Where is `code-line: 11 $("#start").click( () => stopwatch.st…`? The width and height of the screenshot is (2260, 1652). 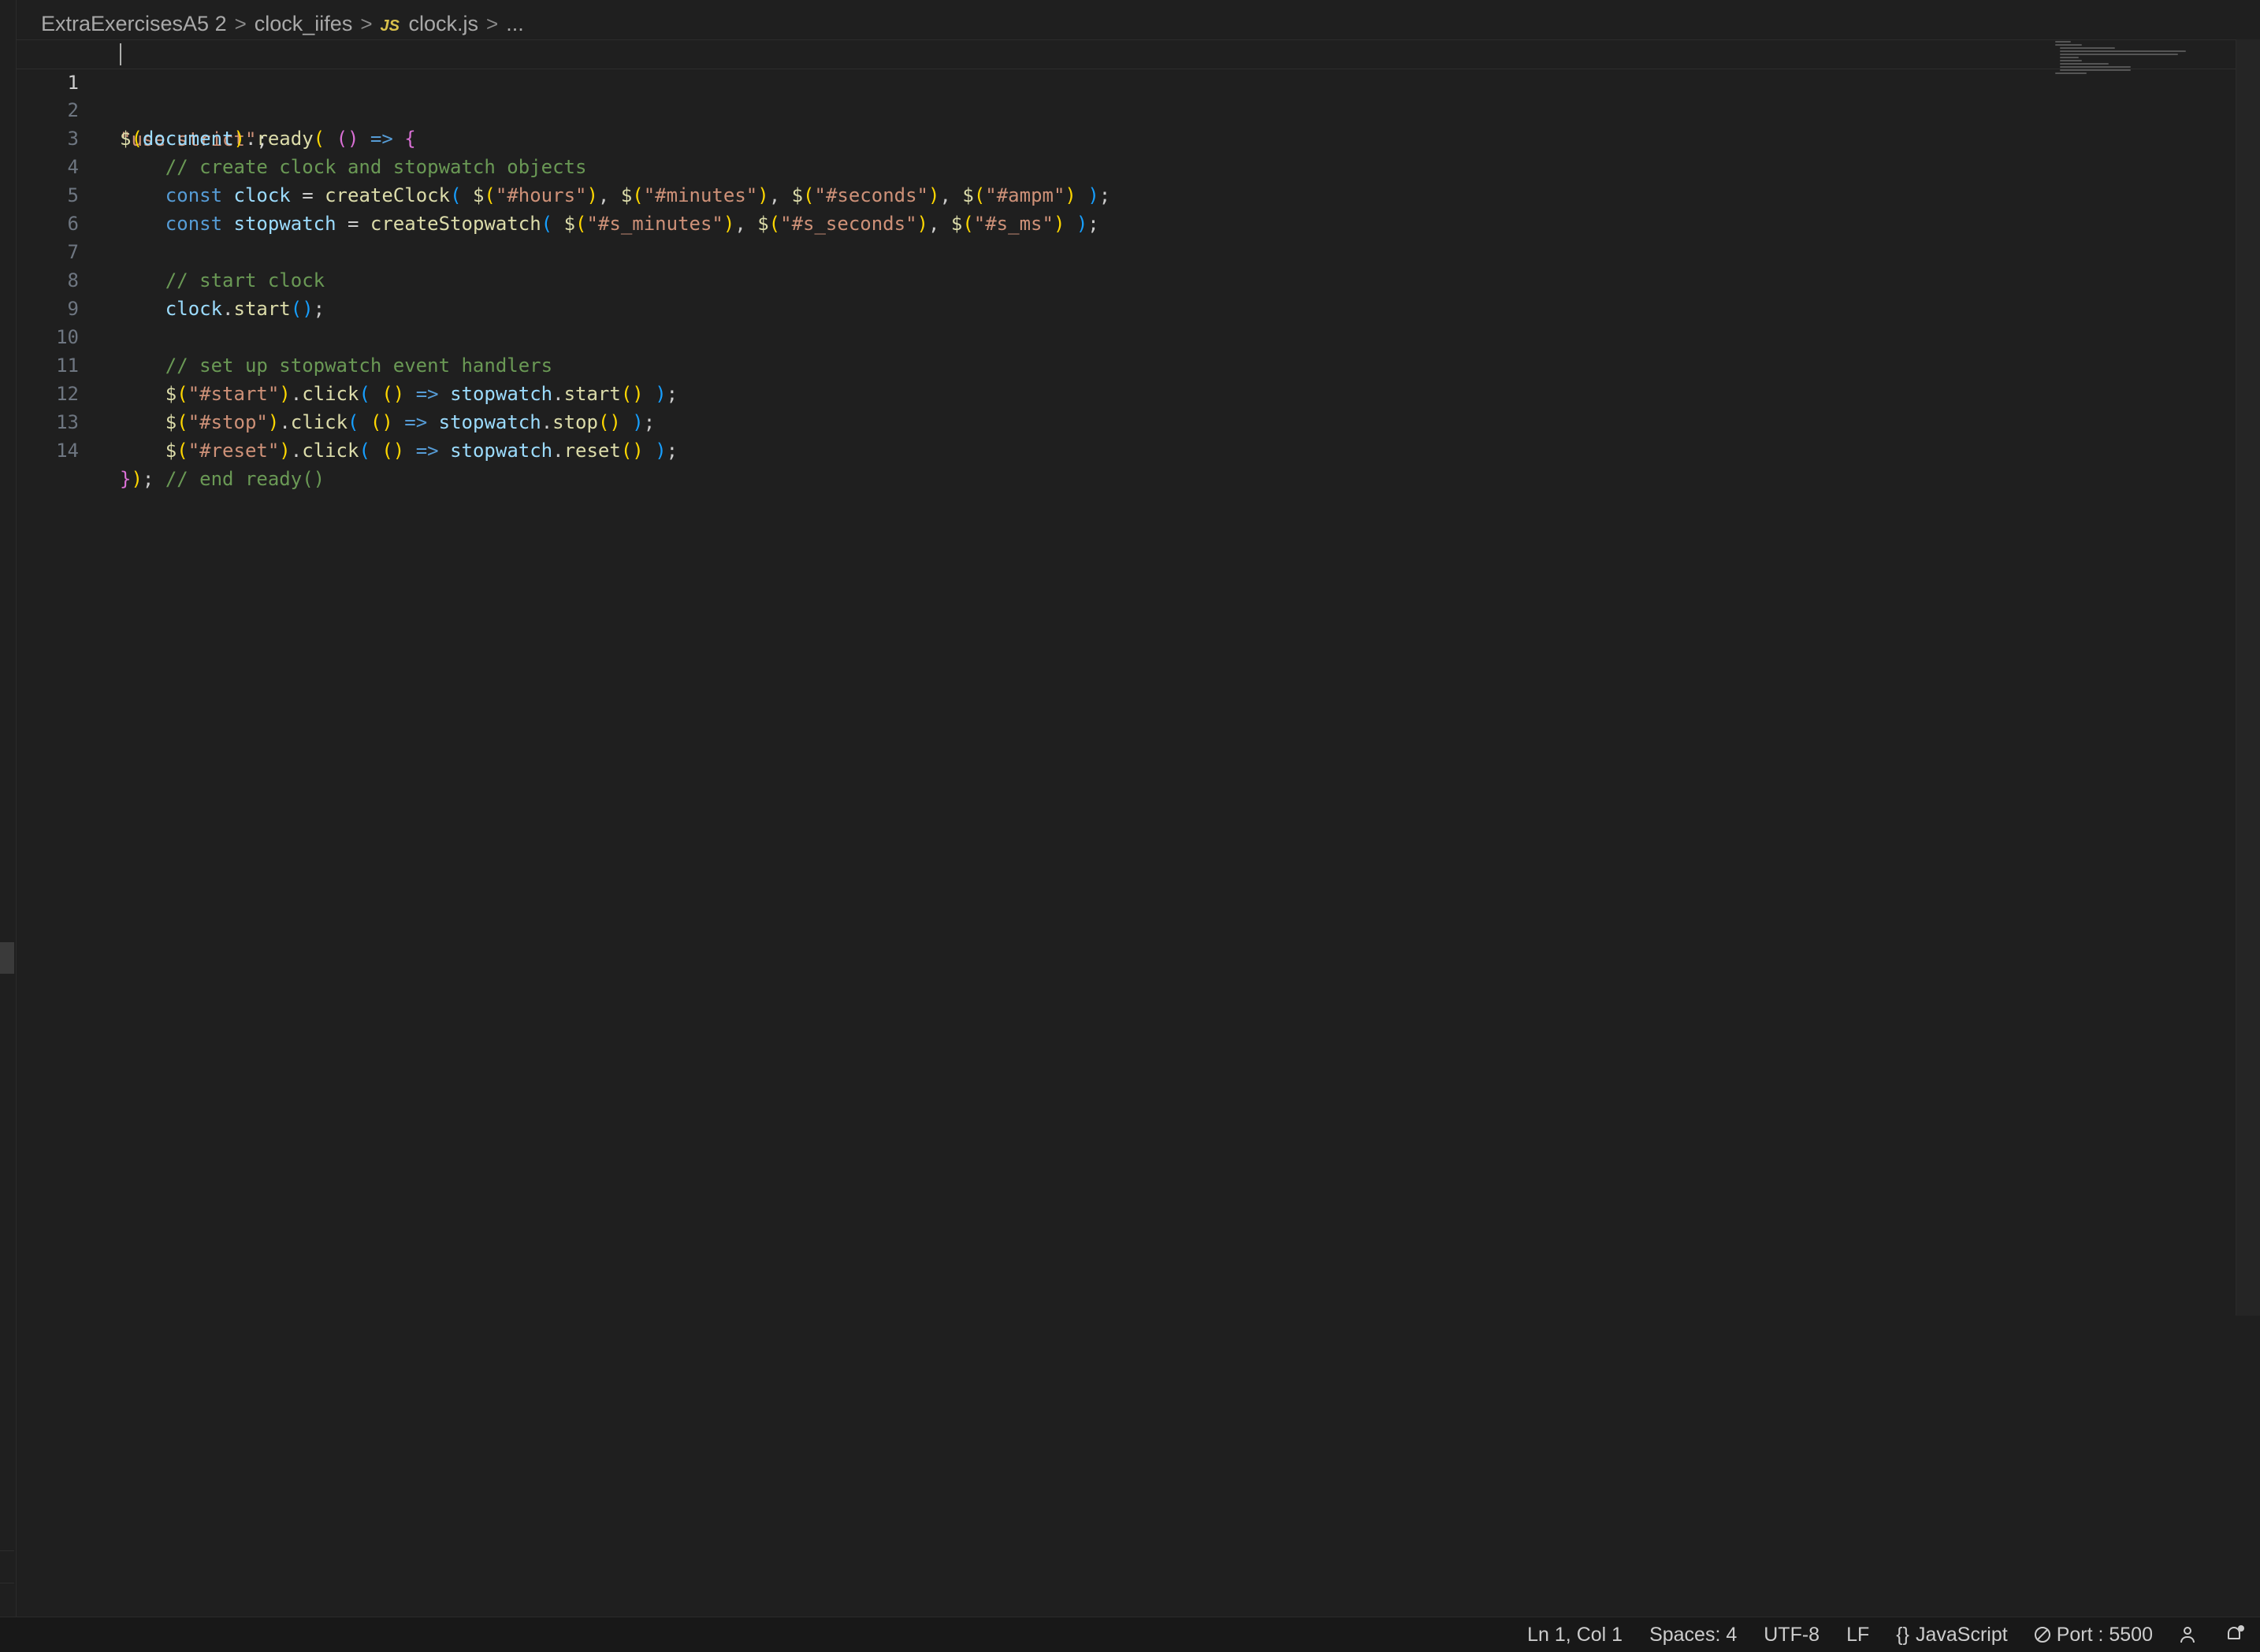 code-line: 11 $("#start").click( () => stopwatch.st… is located at coordinates (1126, 364).